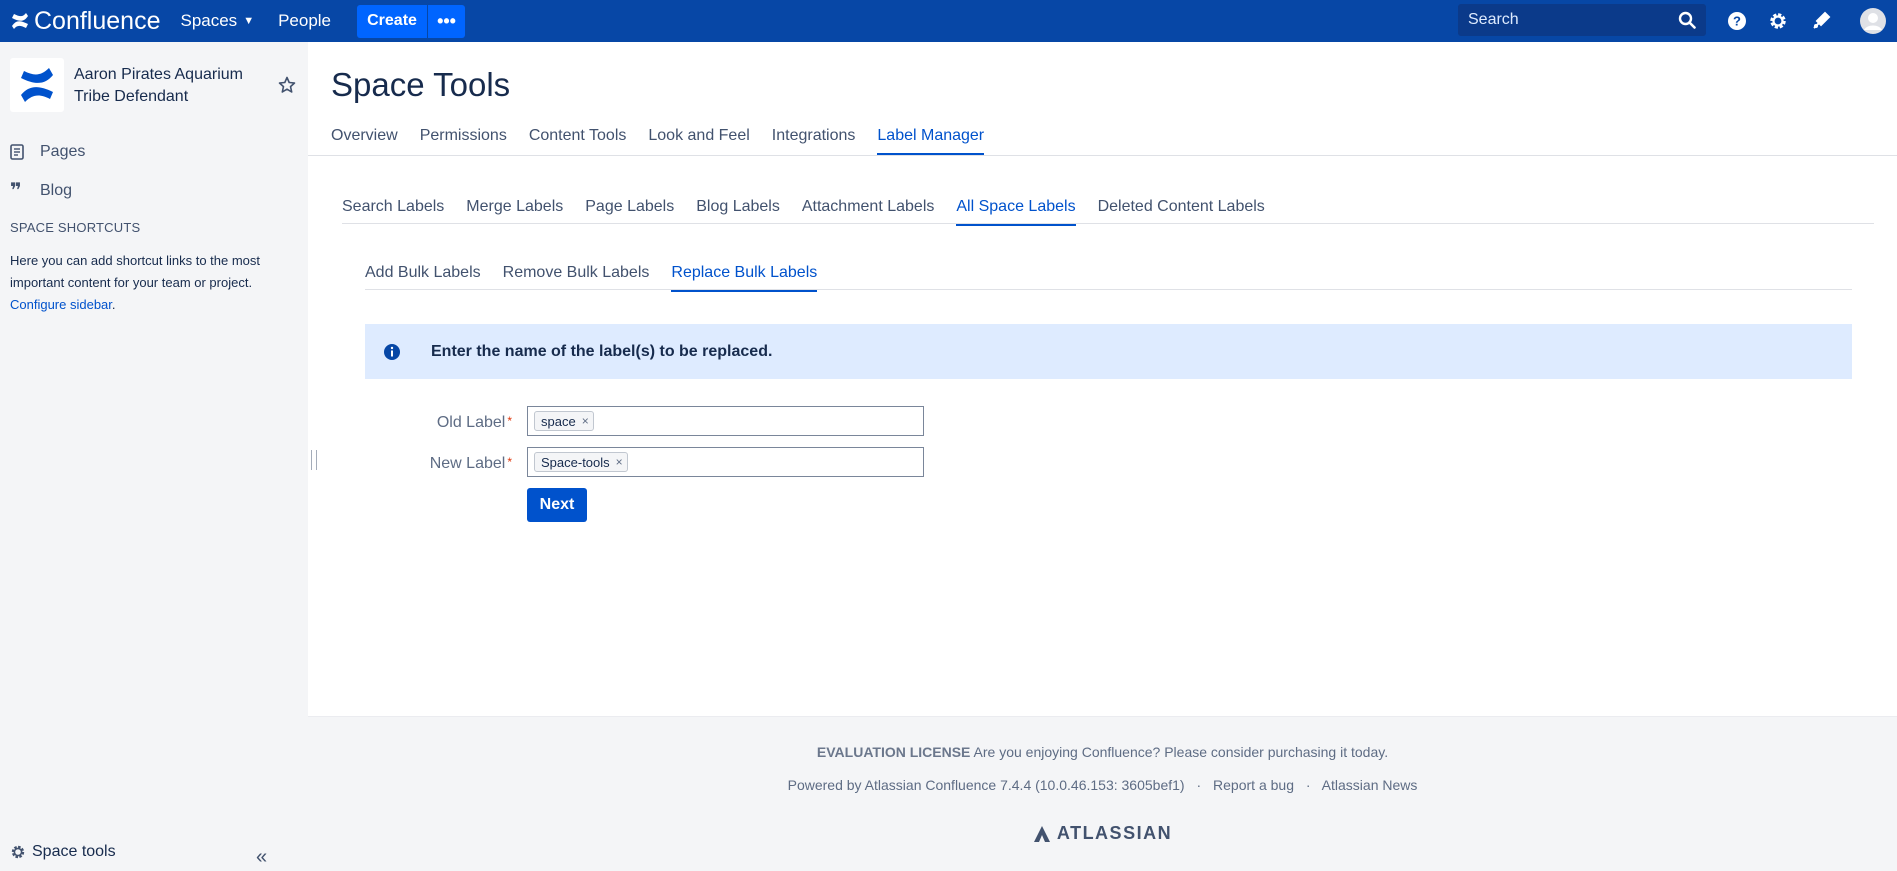 This screenshot has height=871, width=1897. I want to click on search-placeholder: Search, so click(1493, 19).